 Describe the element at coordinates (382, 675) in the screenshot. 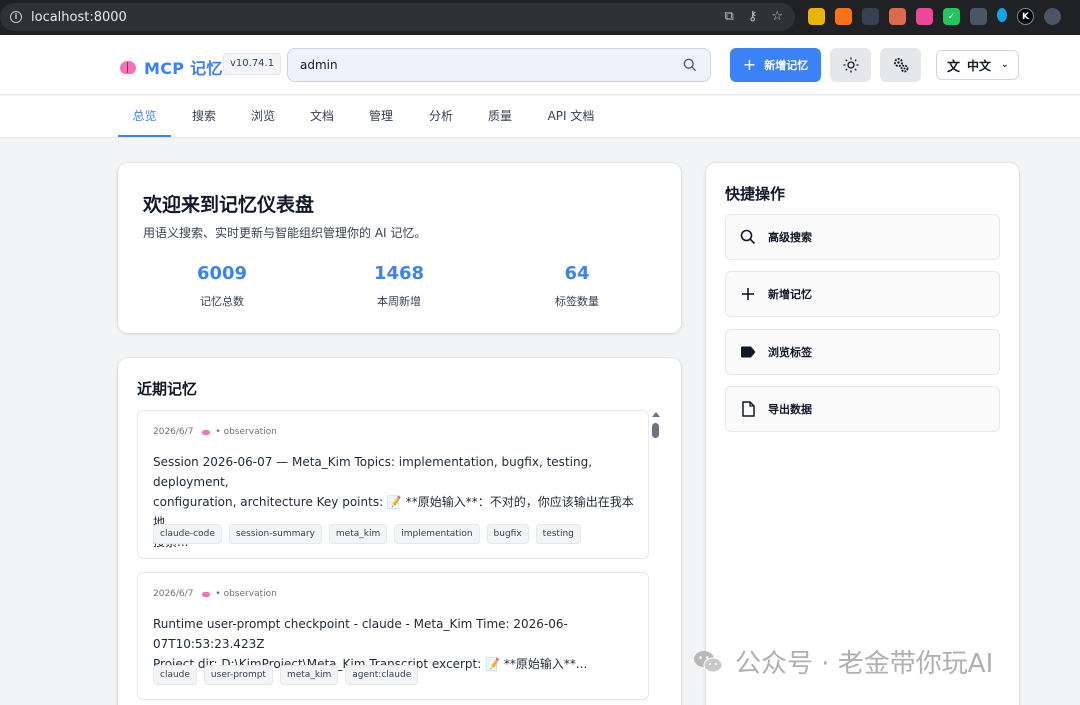

I see `tag-chip: agent:claude` at that location.